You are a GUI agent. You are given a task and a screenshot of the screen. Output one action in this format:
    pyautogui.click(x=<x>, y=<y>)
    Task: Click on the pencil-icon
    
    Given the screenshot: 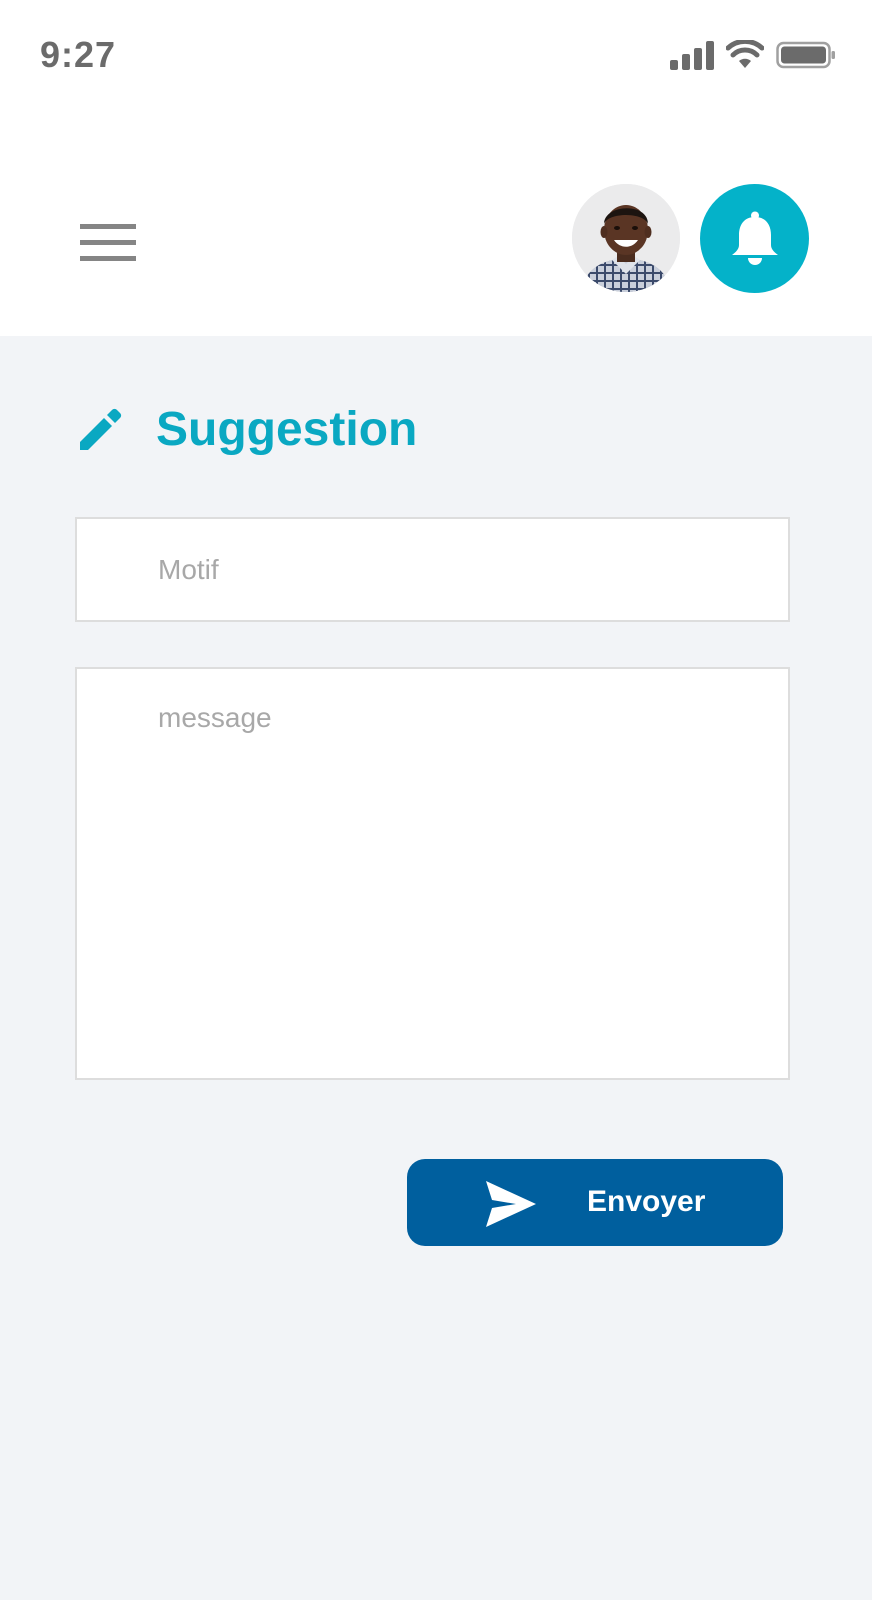 What is the action you would take?
    pyautogui.click(x=101, y=429)
    